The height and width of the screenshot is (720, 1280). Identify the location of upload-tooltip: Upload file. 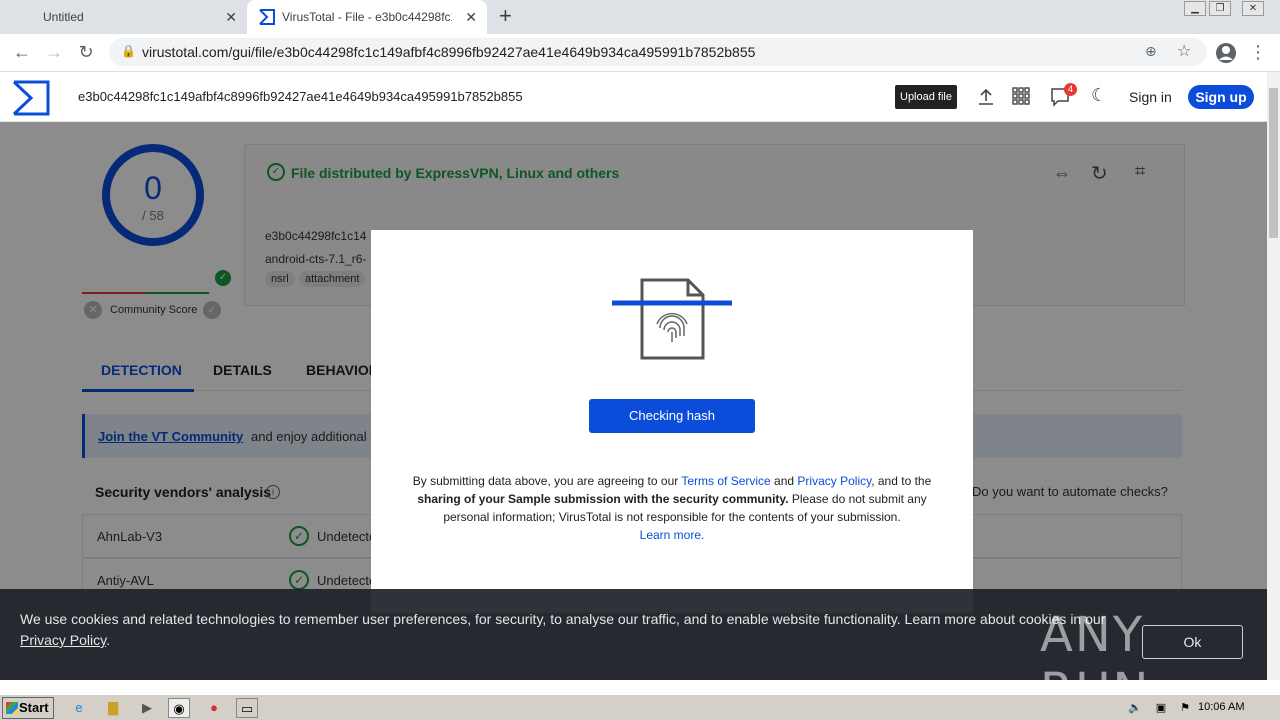
(926, 97).